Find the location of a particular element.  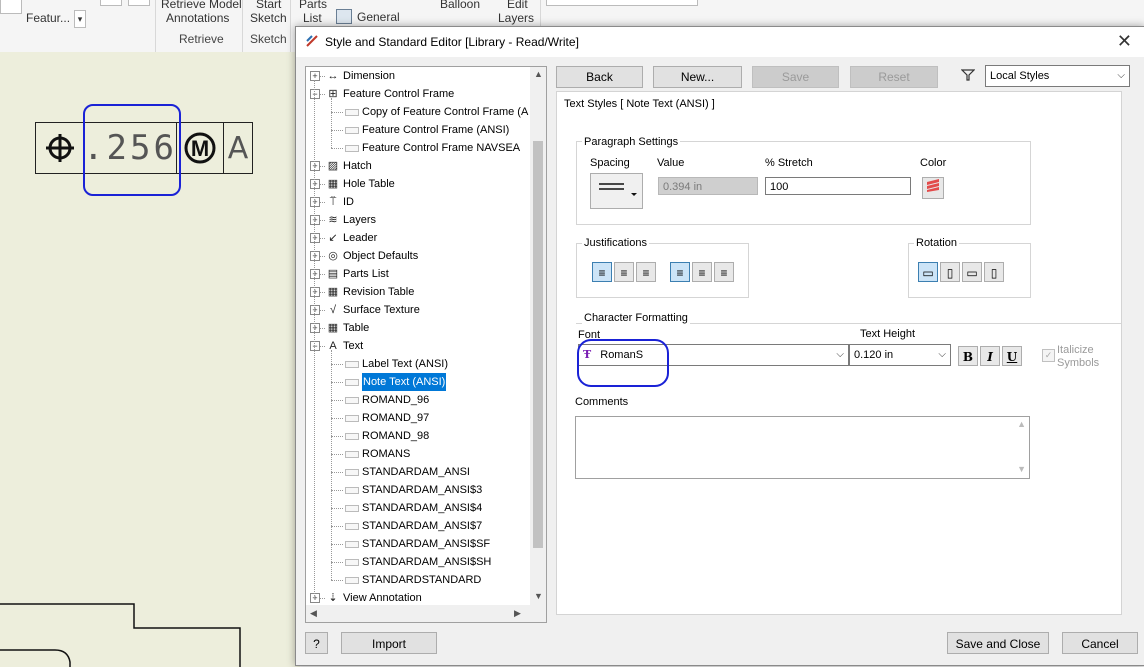

tree-item: ROMAND_98 is located at coordinates (416, 436).